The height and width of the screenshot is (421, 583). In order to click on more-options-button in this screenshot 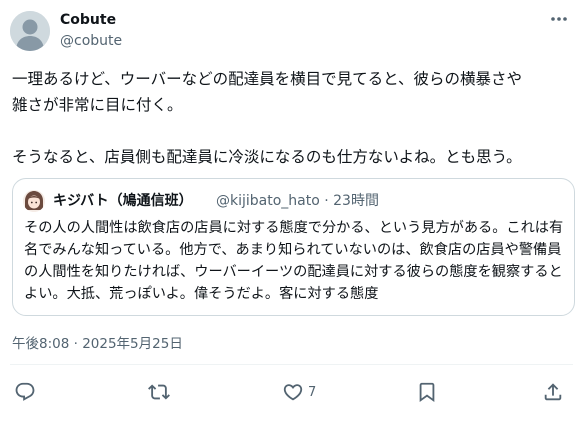, I will do `click(559, 19)`.